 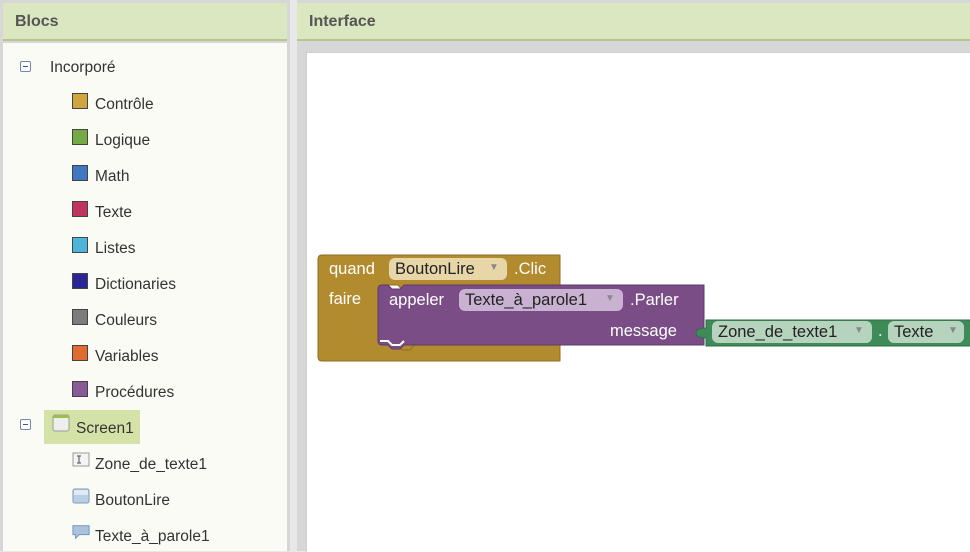 I want to click on controle-swatch-icon, so click(x=80, y=101).